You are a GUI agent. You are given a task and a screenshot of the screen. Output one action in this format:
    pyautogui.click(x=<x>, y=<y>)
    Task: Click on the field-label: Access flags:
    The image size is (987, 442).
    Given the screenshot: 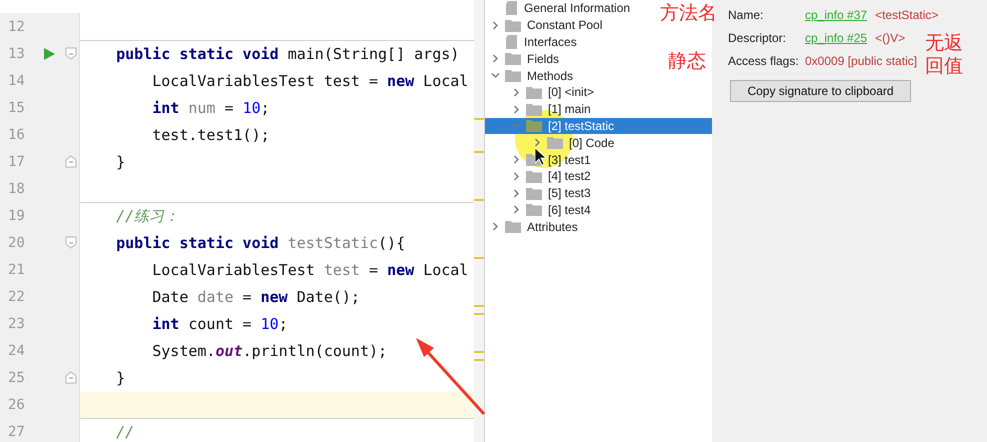 What is the action you would take?
    pyautogui.click(x=764, y=61)
    